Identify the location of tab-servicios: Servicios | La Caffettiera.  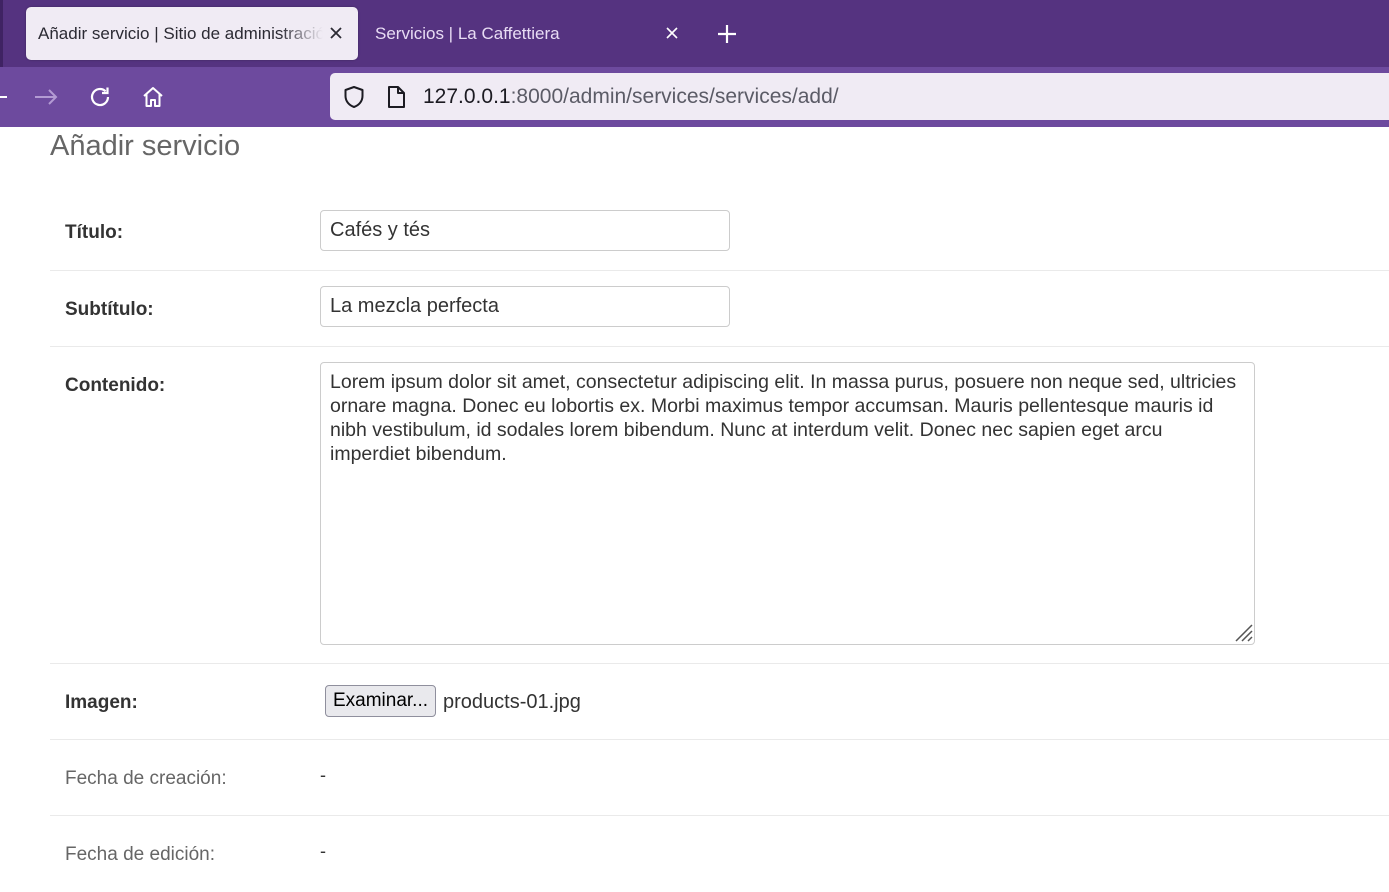
(526, 33).